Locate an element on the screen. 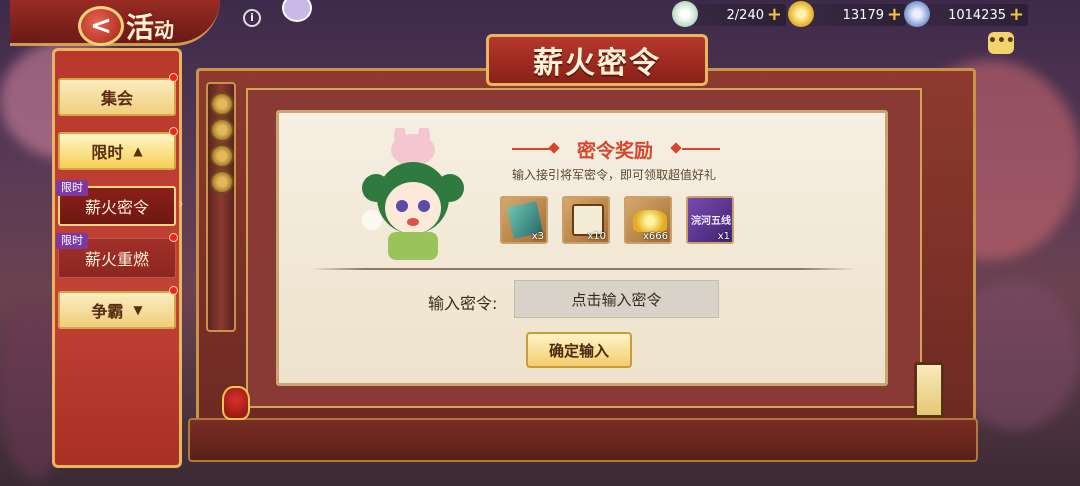  silver-coin-icon is located at coordinates (917, 14).